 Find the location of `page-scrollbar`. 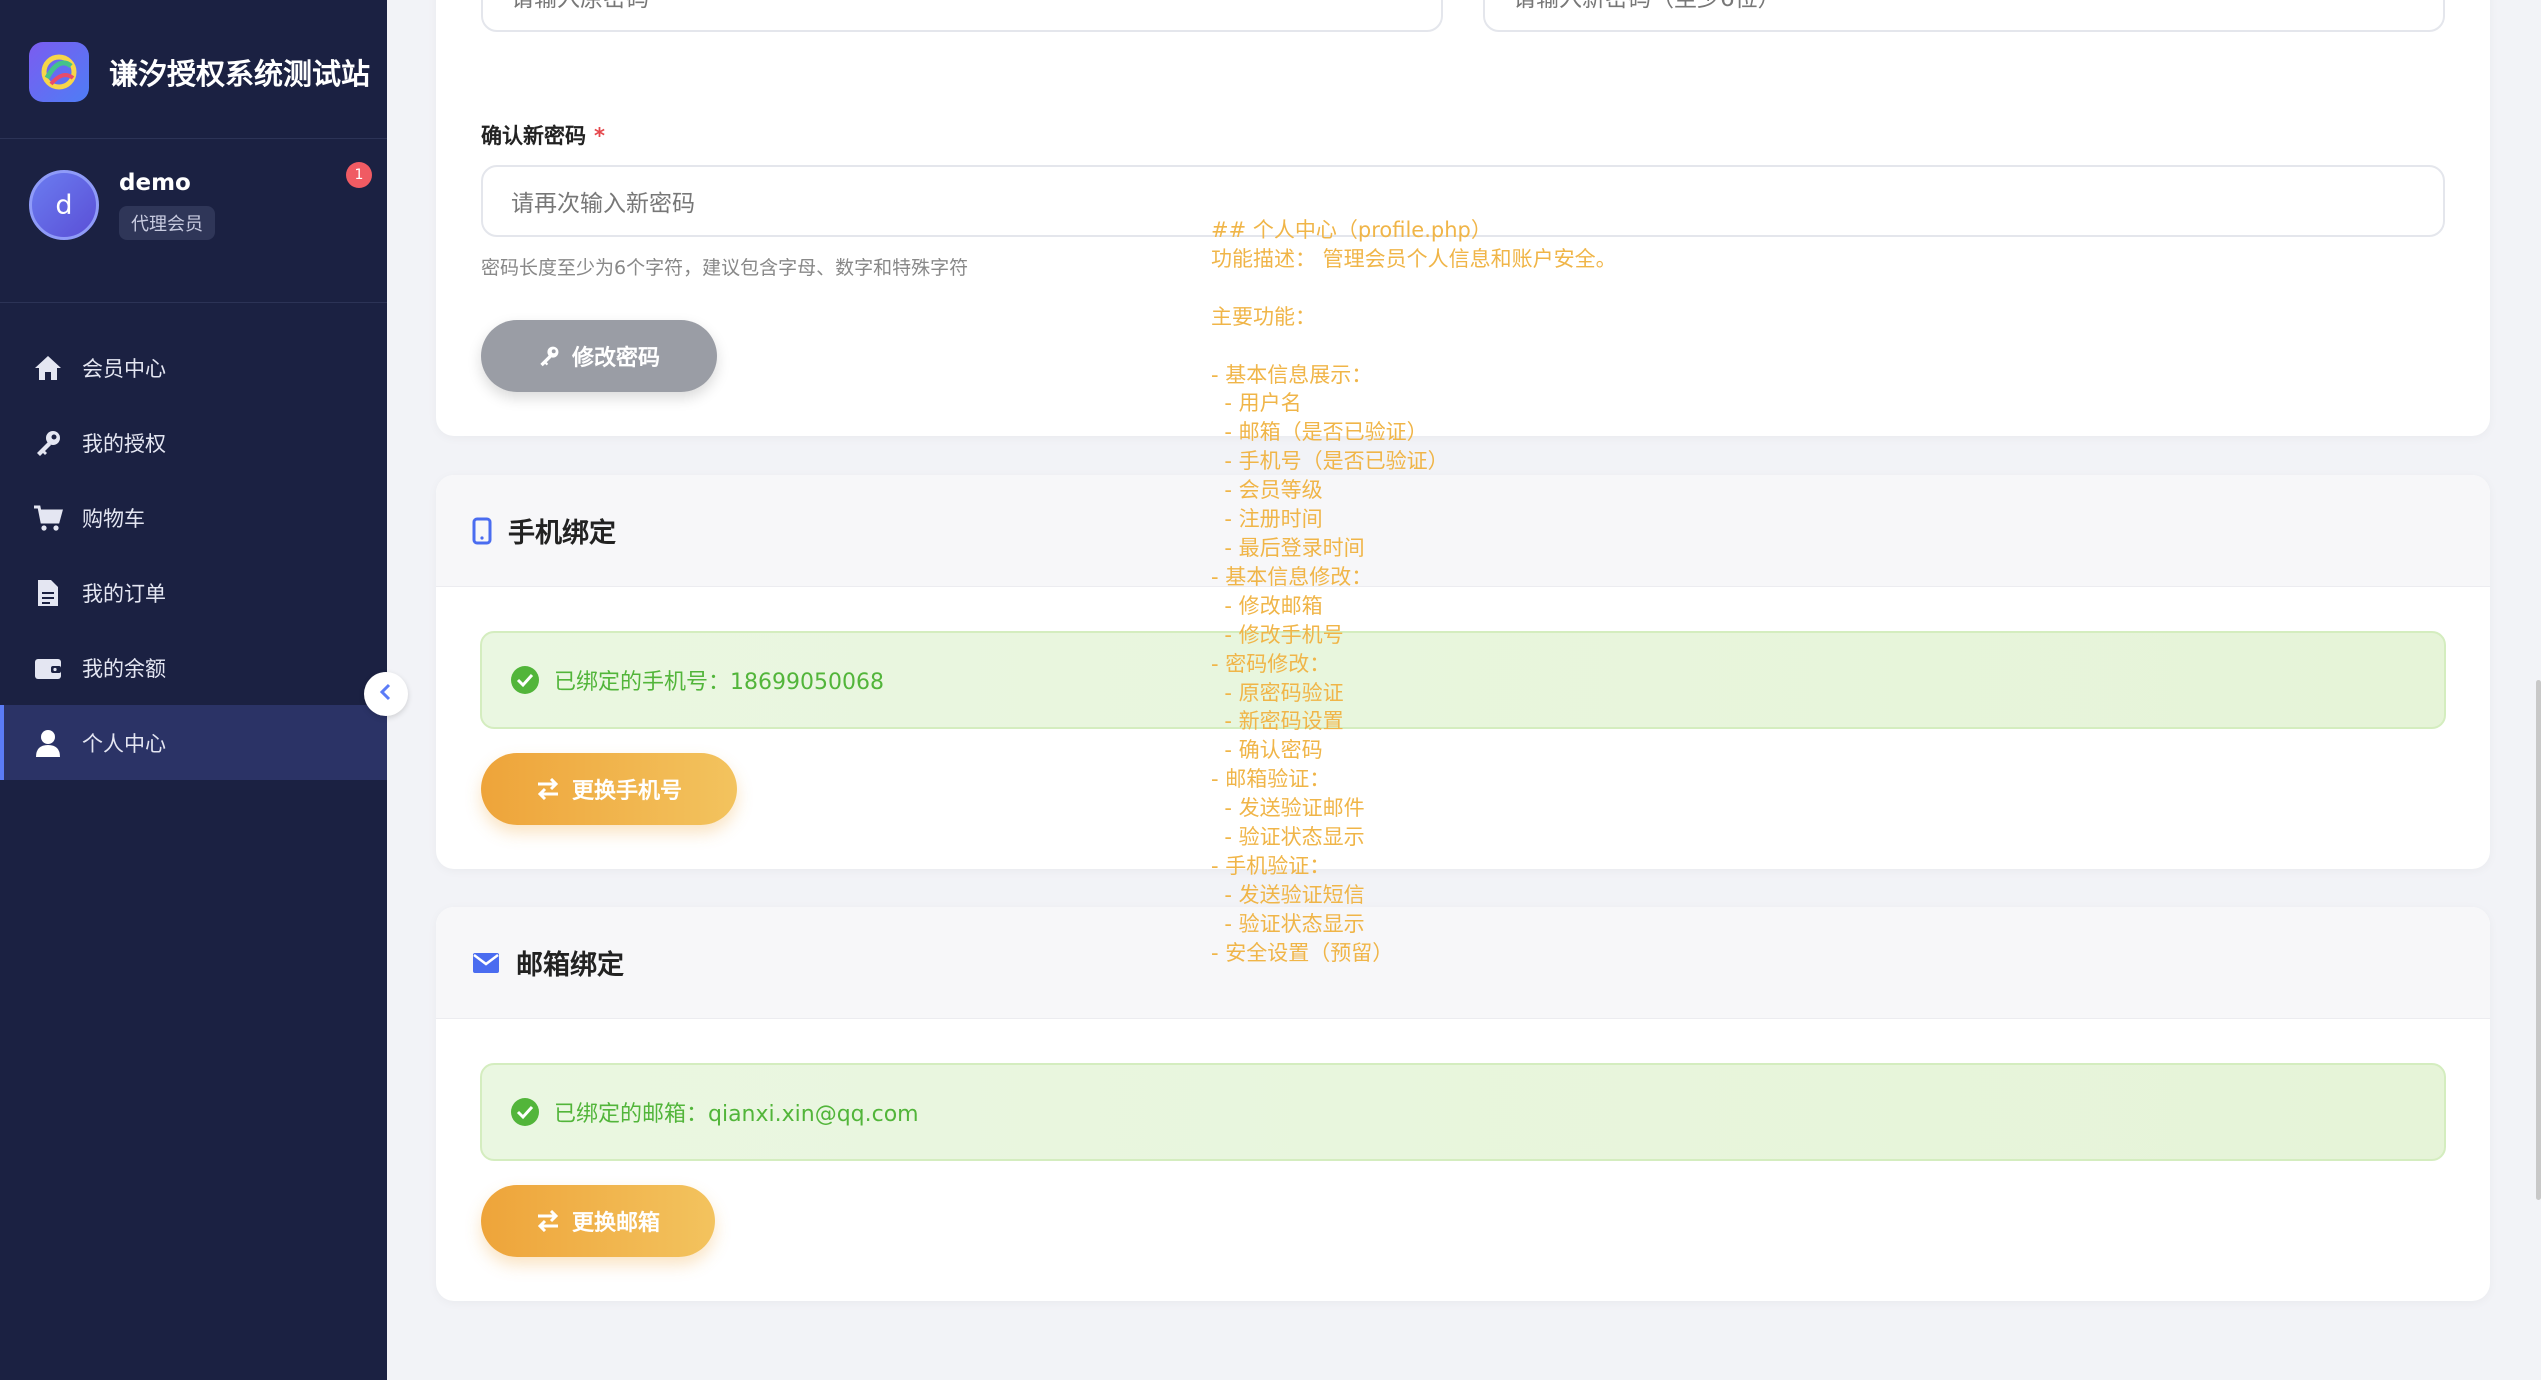

page-scrollbar is located at coordinates (2538, 940).